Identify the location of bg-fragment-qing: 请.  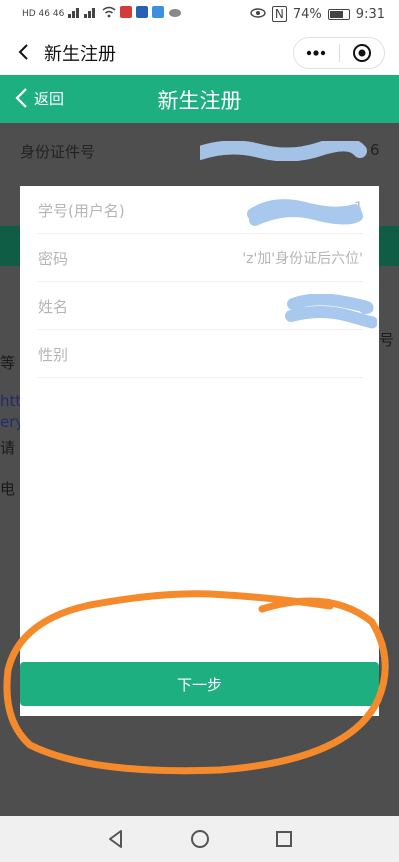
(8, 448).